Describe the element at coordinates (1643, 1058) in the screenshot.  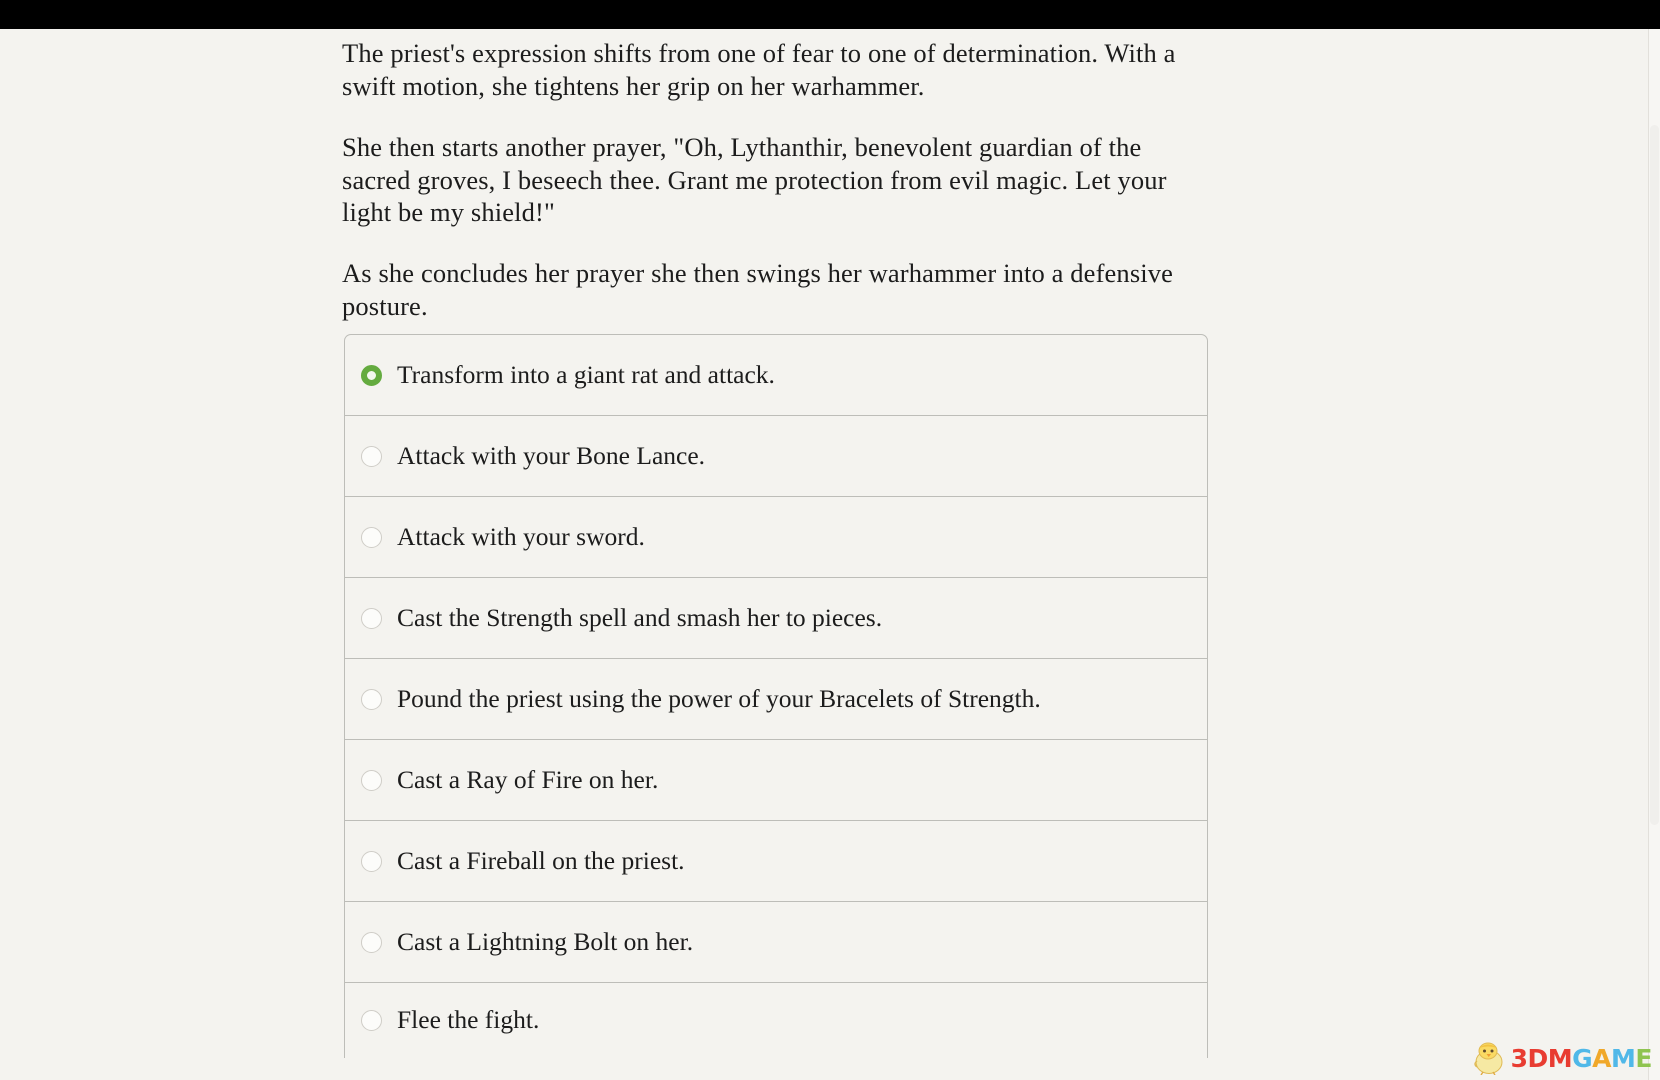
I see `watermark-text-e: E` at that location.